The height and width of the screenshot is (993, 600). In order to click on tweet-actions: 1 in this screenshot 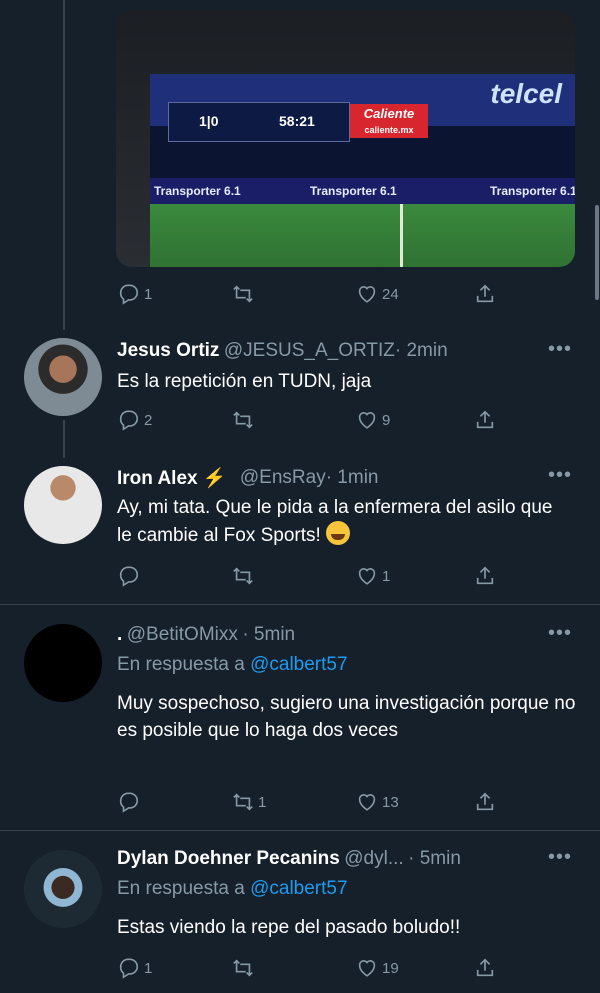, I will do `click(300, 576)`.